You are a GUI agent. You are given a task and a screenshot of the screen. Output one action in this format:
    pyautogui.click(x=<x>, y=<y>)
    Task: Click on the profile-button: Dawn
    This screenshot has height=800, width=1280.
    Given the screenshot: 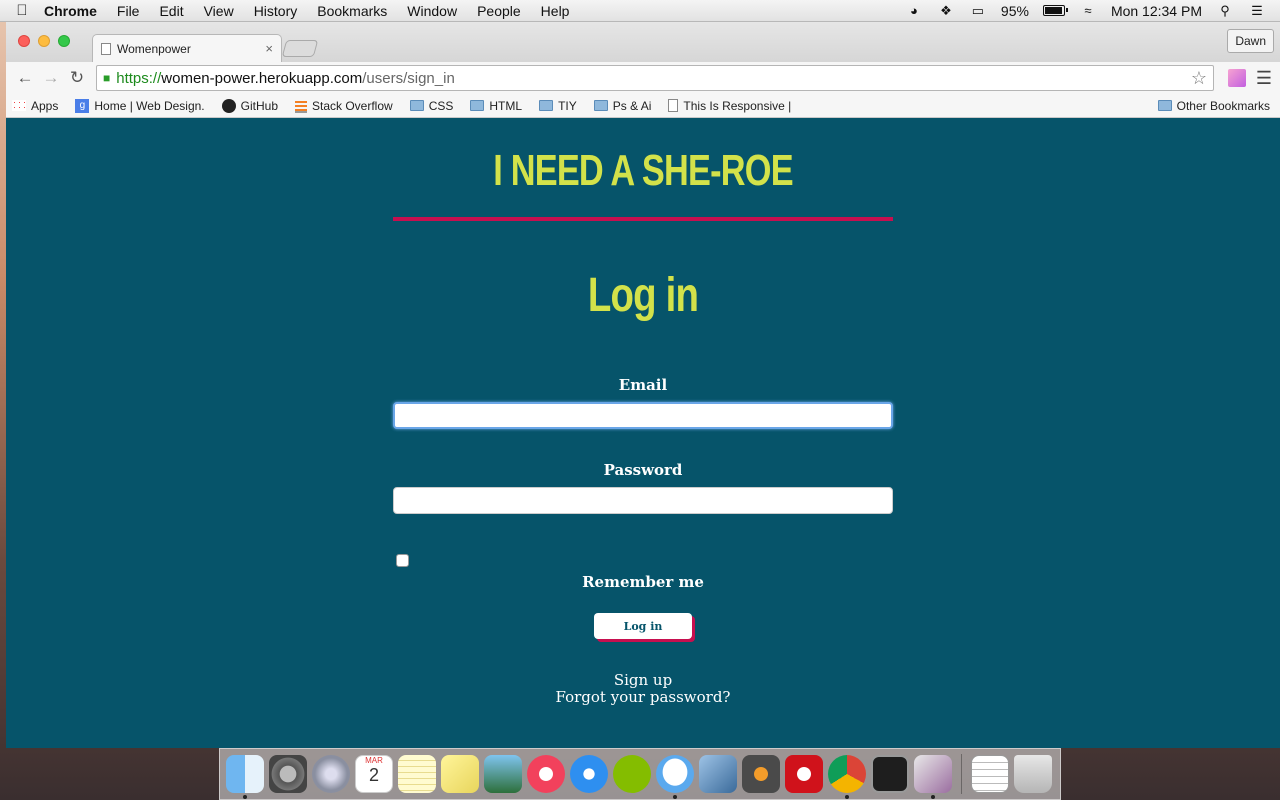 What is the action you would take?
    pyautogui.click(x=1250, y=41)
    